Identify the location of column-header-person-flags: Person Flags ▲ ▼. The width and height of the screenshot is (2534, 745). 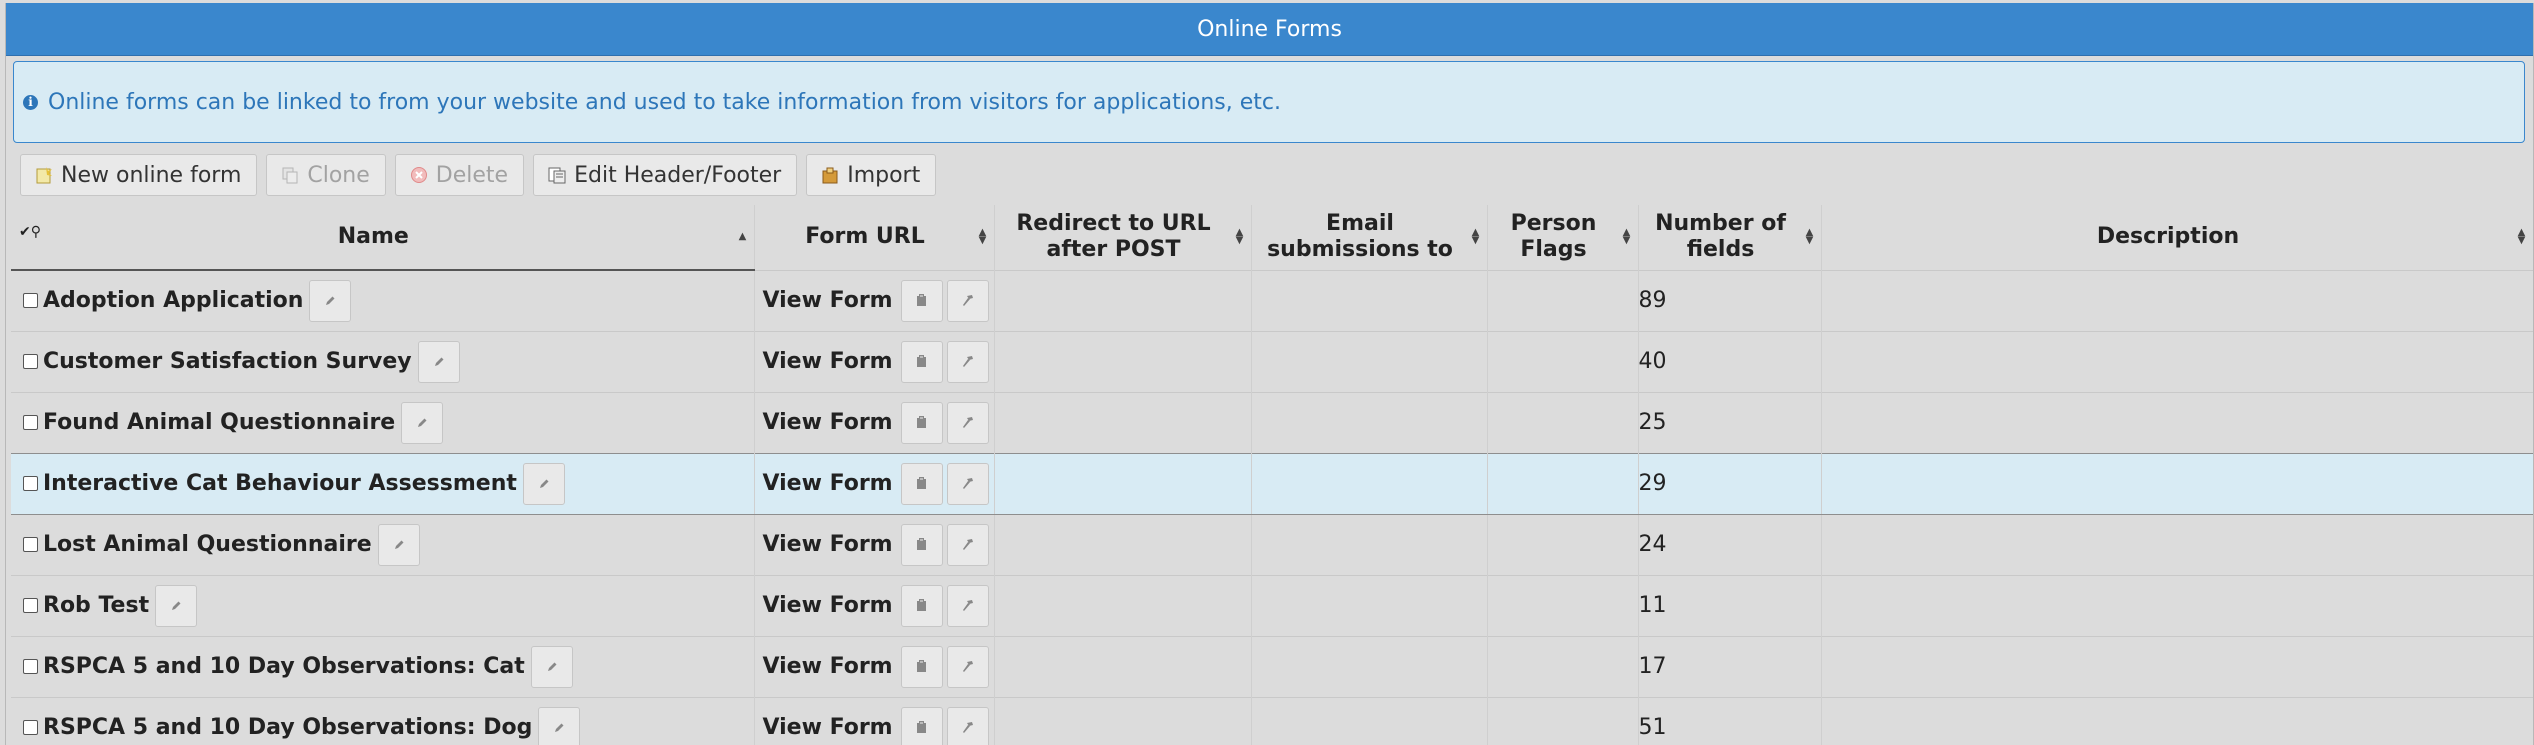
(1563, 237).